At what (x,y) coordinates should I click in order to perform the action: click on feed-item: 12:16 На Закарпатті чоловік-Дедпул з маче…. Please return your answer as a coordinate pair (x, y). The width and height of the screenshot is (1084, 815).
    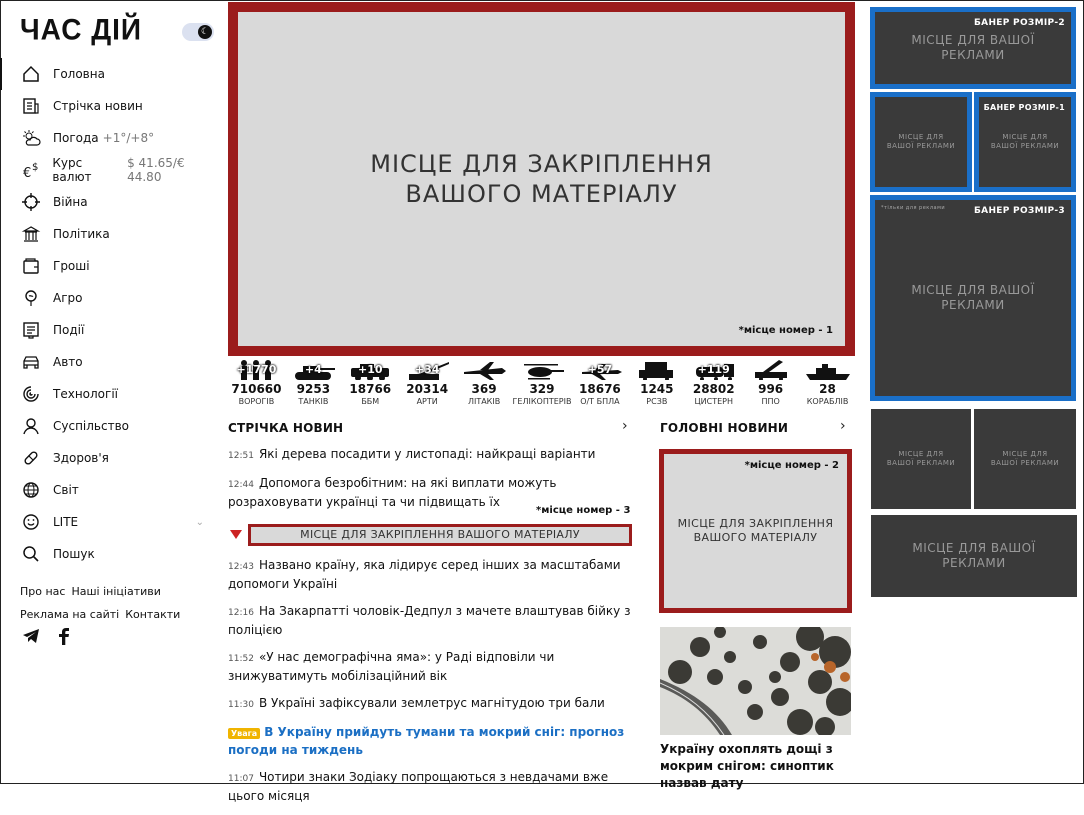
    Looking at the image, I should click on (433, 621).